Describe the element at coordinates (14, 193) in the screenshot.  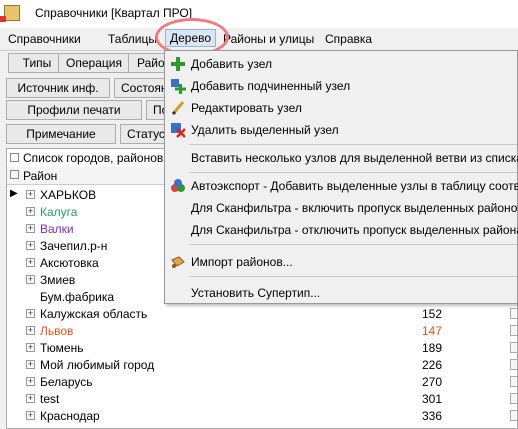
I see `current-row-indicator-icon: ▶` at that location.